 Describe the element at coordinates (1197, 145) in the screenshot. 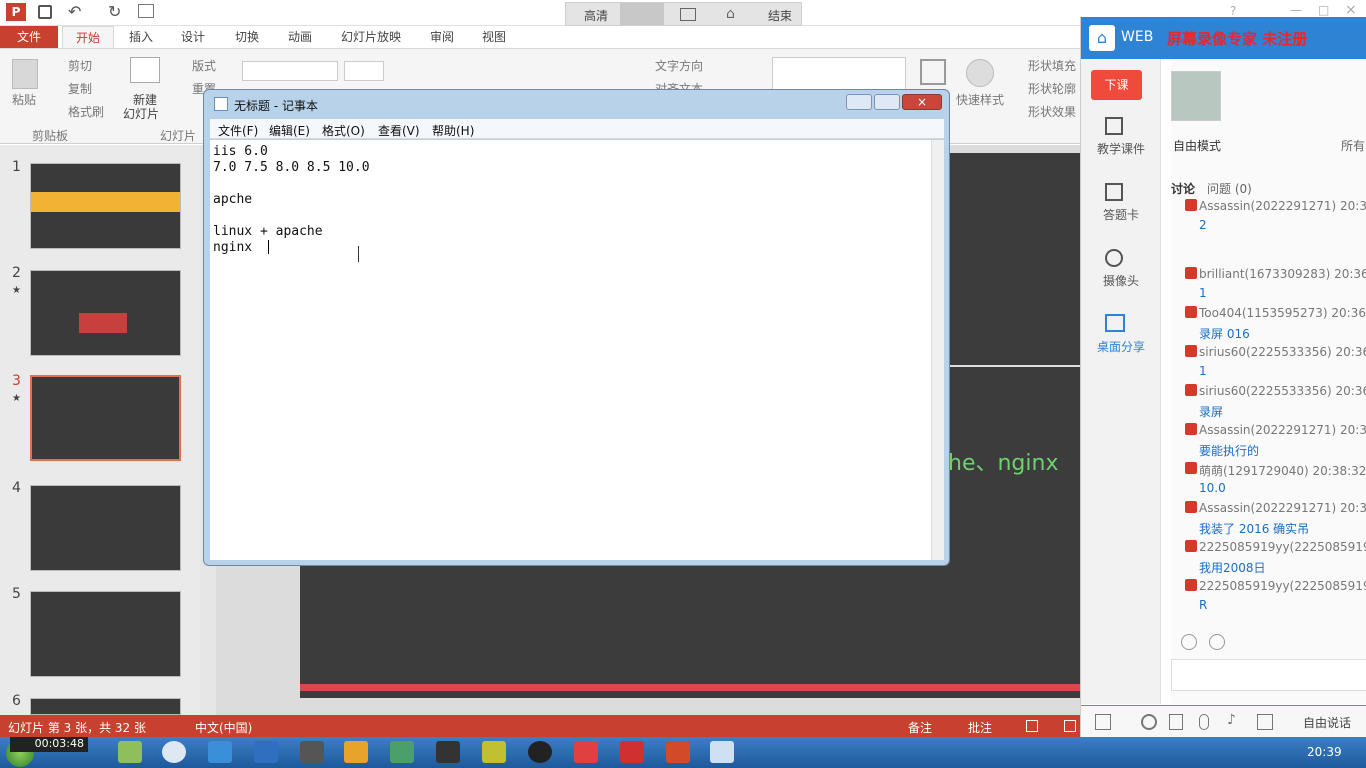

I see `mode-selector: 自由模式` at that location.